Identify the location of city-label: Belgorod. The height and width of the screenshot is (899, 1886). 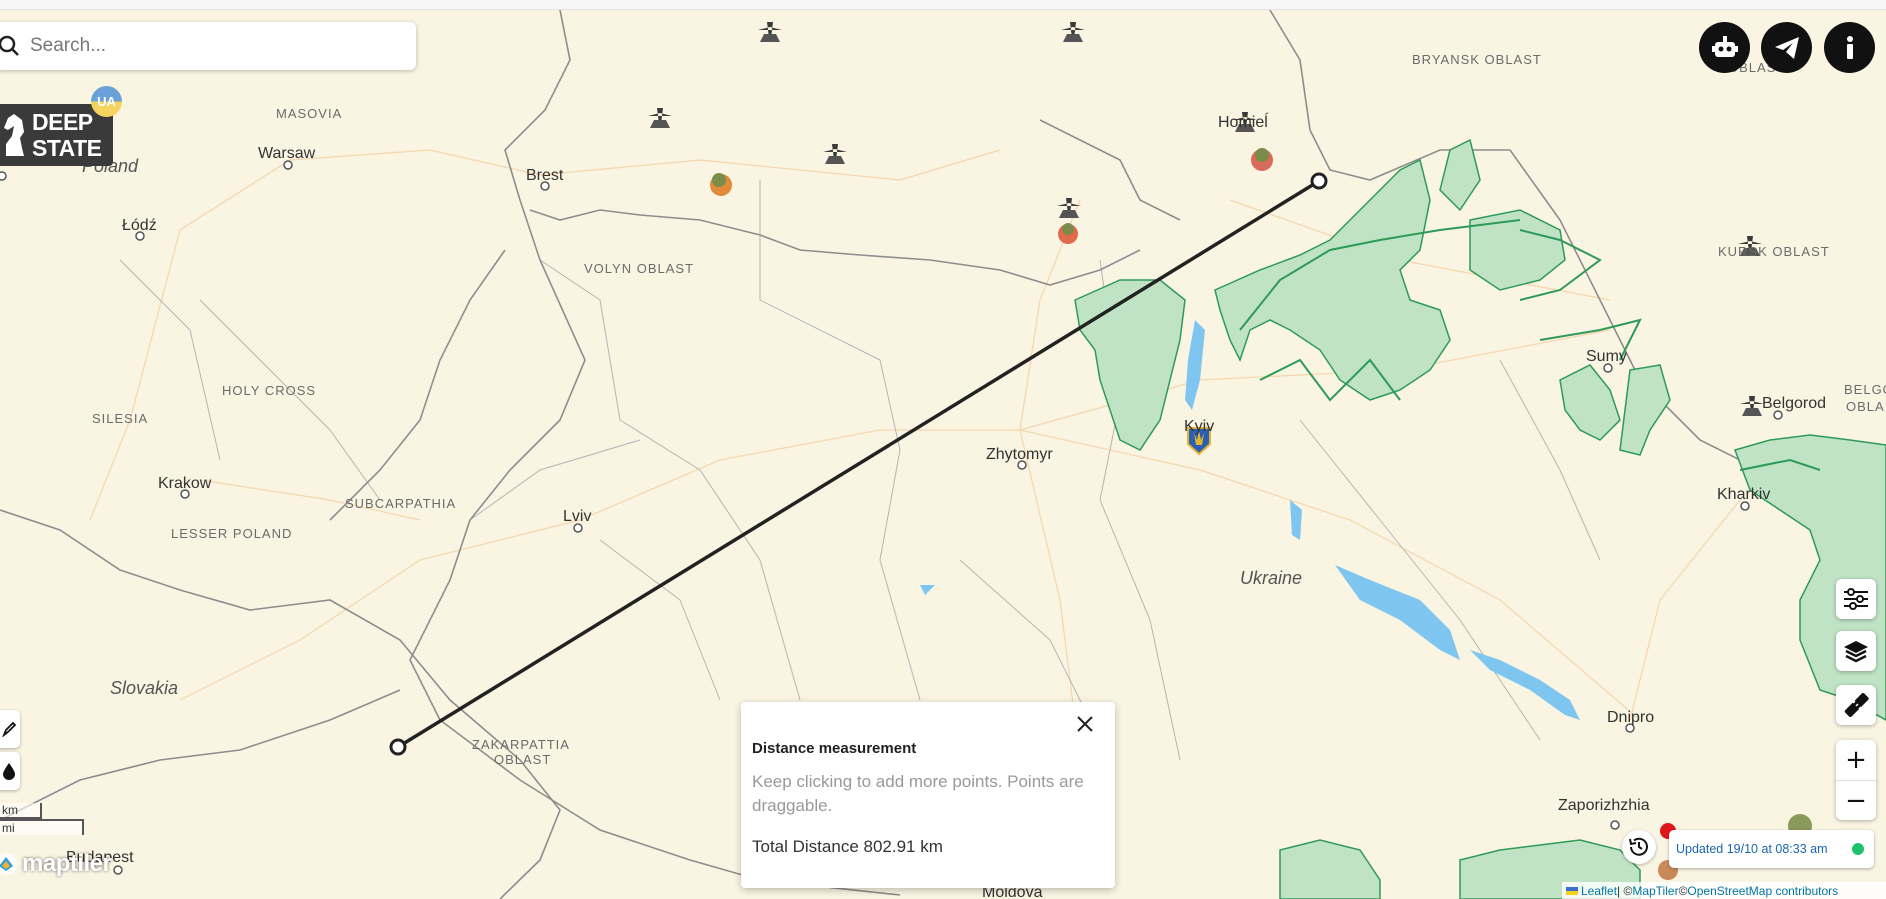
(1794, 403).